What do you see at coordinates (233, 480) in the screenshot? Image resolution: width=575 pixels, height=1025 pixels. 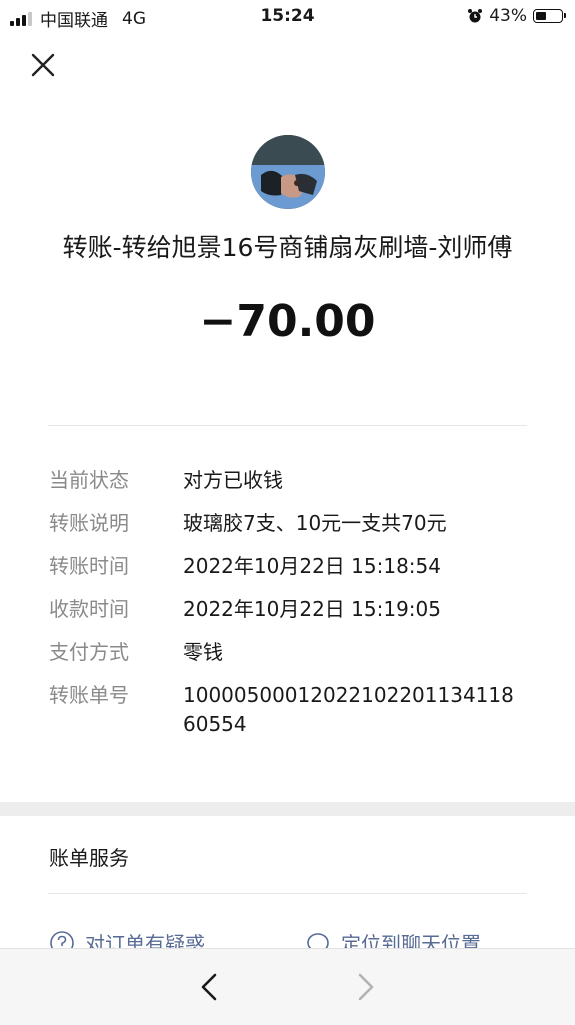 I see `detail-value: 对方已收钱` at bounding box center [233, 480].